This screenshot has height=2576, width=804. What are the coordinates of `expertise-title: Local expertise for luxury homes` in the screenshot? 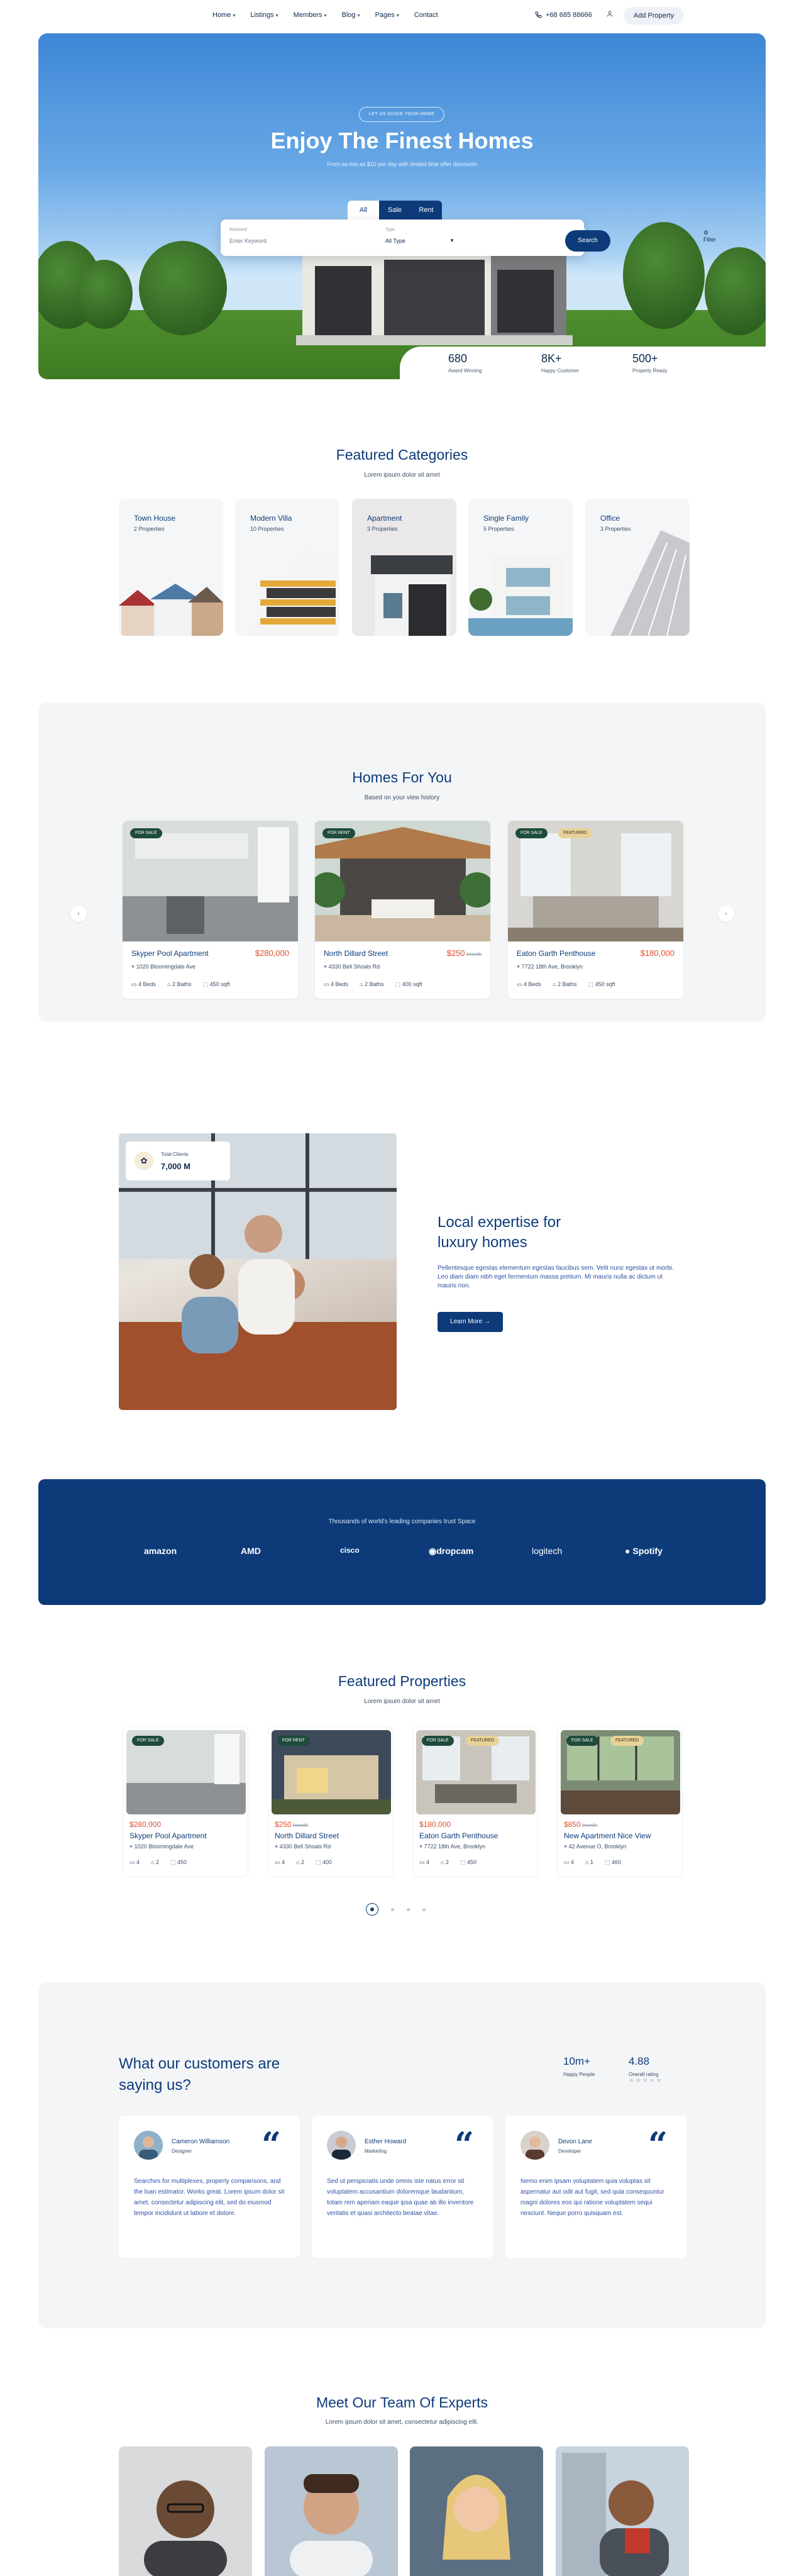 It's located at (500, 1232).